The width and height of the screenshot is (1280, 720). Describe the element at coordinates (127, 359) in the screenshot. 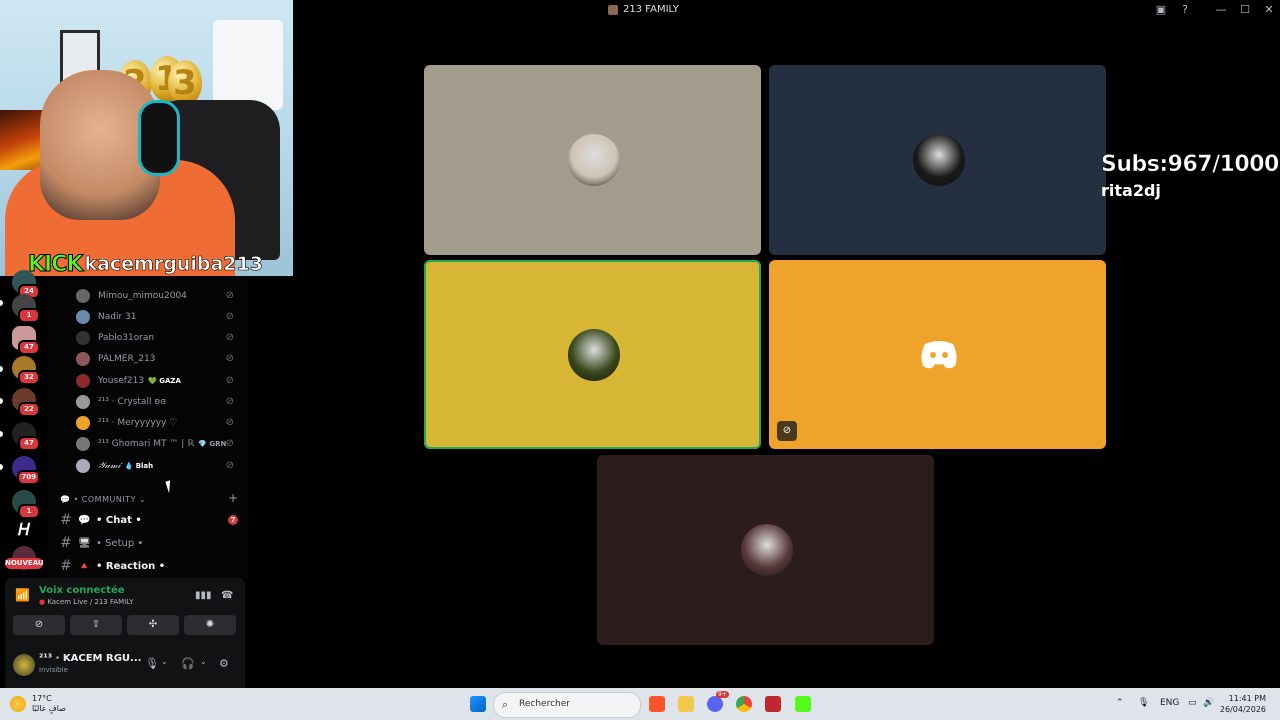

I see `member-name: PALMER_213` at that location.